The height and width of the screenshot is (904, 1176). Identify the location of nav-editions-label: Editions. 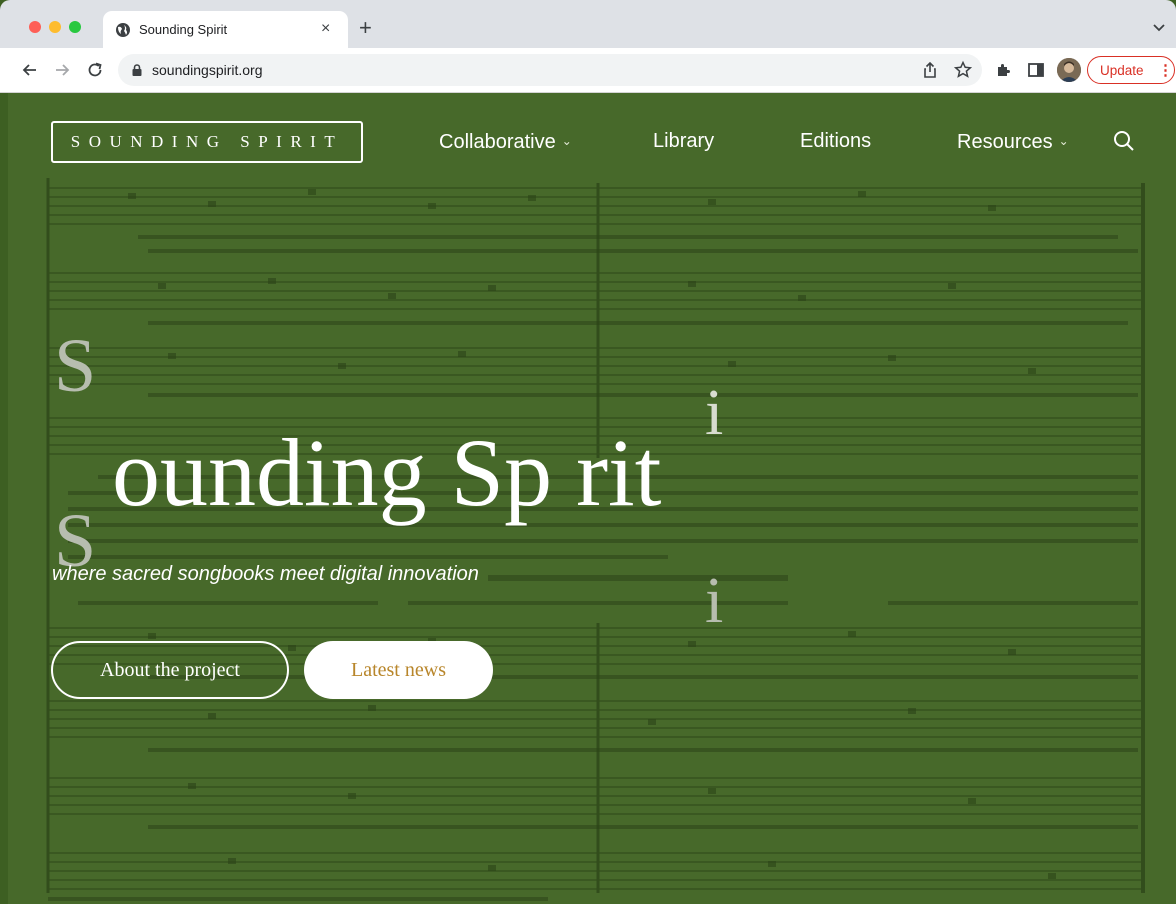
(836, 141).